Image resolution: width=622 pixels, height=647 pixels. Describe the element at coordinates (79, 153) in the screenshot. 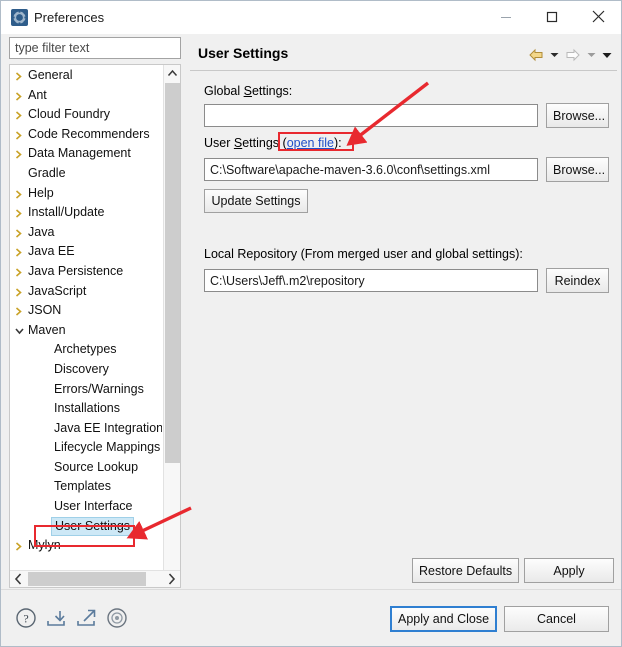

I see `sidebar-item-label: Data Management` at that location.